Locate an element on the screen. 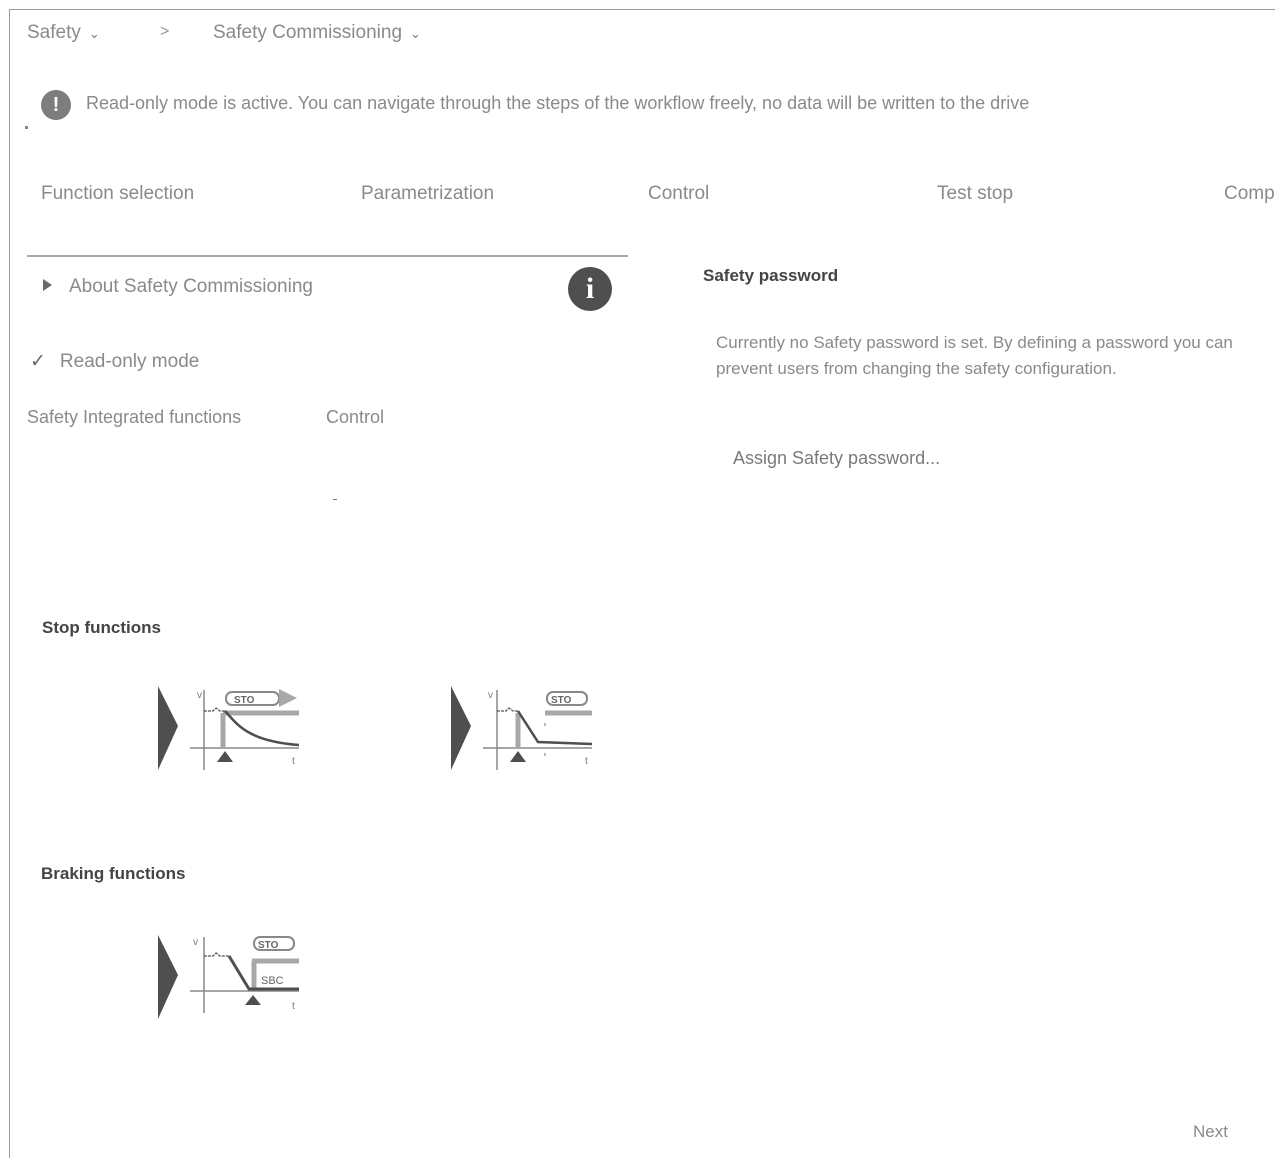 Image resolution: width=1275 pixels, height=1158 pixels. info-icon: i is located at coordinates (590, 289).